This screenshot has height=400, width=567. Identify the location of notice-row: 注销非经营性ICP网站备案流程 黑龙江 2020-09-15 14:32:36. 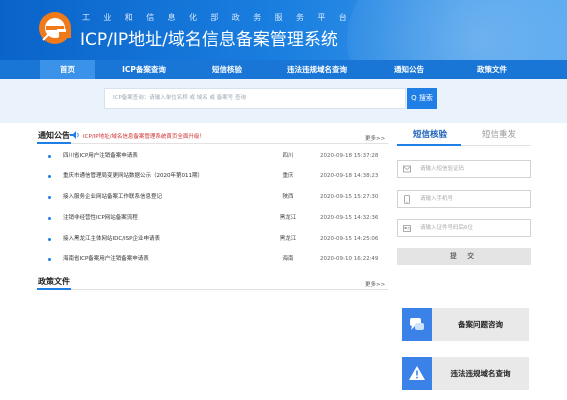
(215, 218).